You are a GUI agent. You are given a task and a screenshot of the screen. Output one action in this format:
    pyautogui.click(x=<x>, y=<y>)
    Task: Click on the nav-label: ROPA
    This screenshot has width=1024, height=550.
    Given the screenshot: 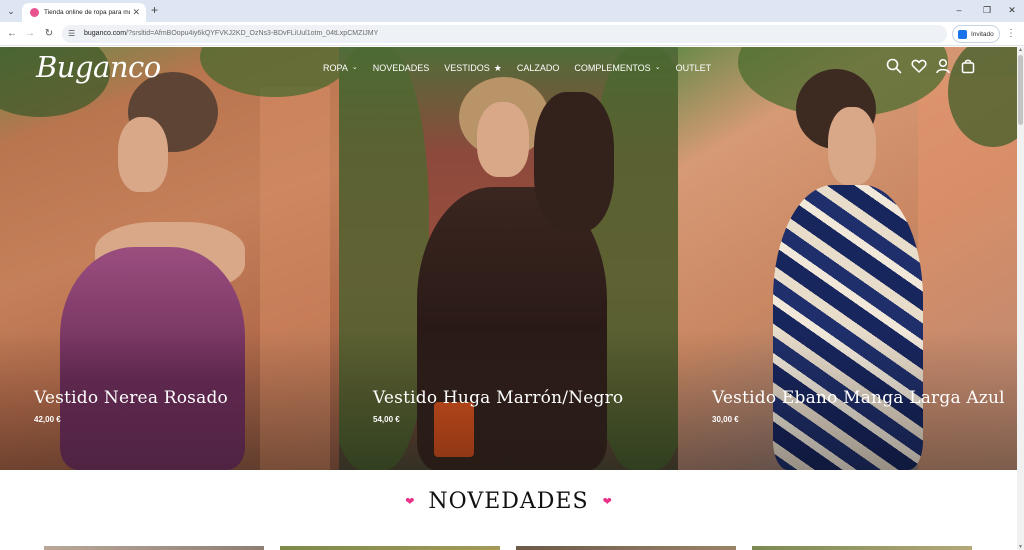 What is the action you would take?
    pyautogui.click(x=335, y=68)
    